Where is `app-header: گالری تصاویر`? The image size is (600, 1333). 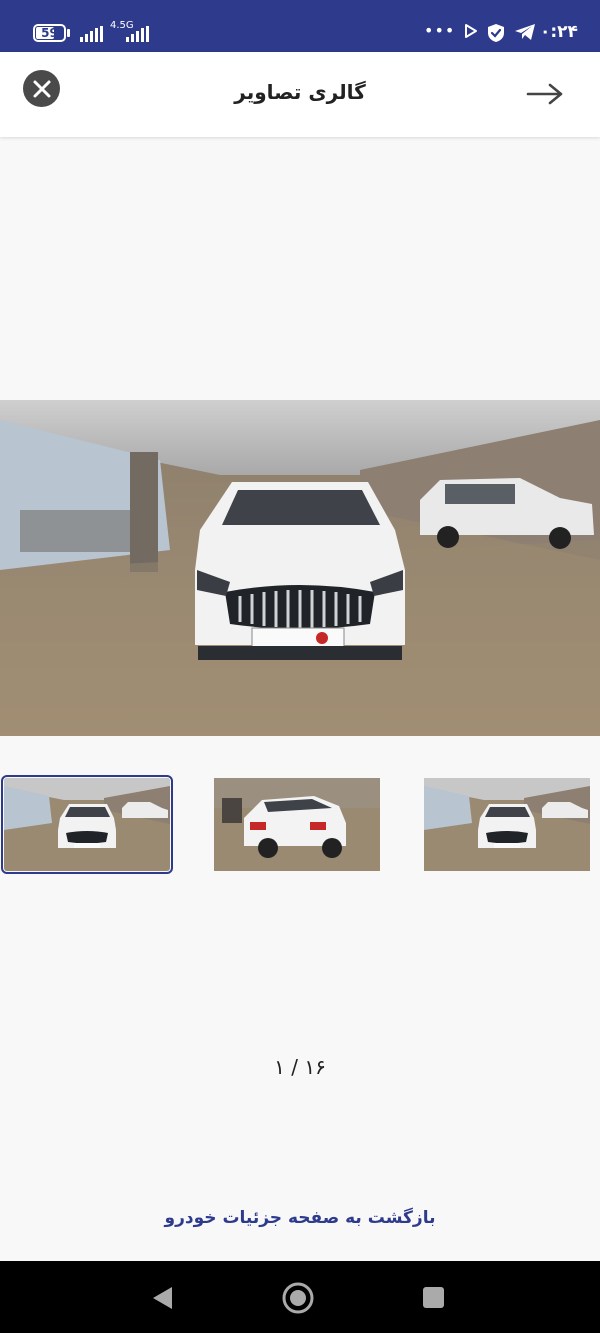
app-header: گالری تصاویر is located at coordinates (300, 94).